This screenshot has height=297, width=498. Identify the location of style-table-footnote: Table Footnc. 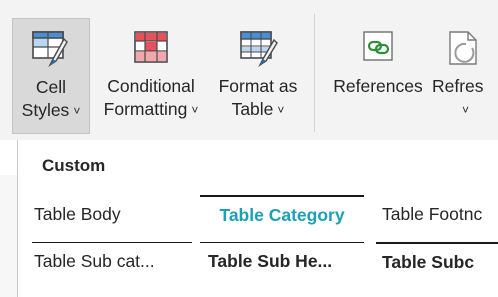
(437, 214).